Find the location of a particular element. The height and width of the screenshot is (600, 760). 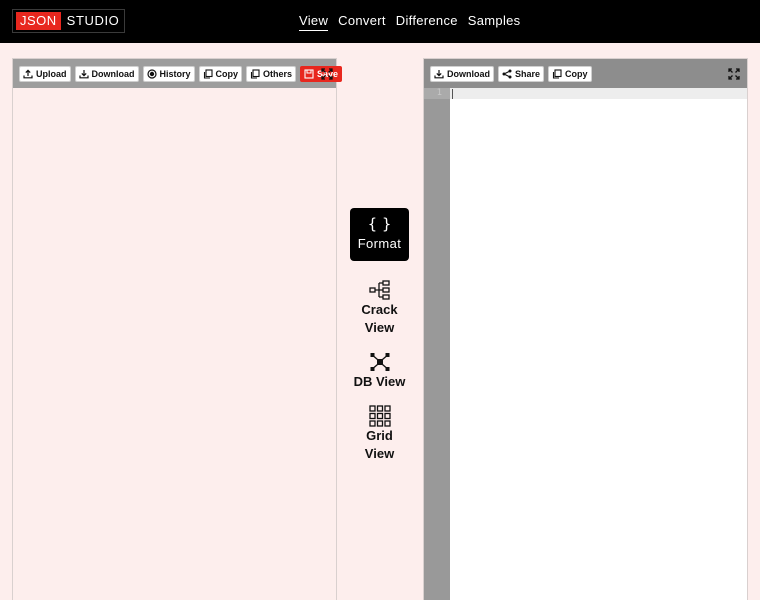

format-button: { } Format is located at coordinates (379, 234).